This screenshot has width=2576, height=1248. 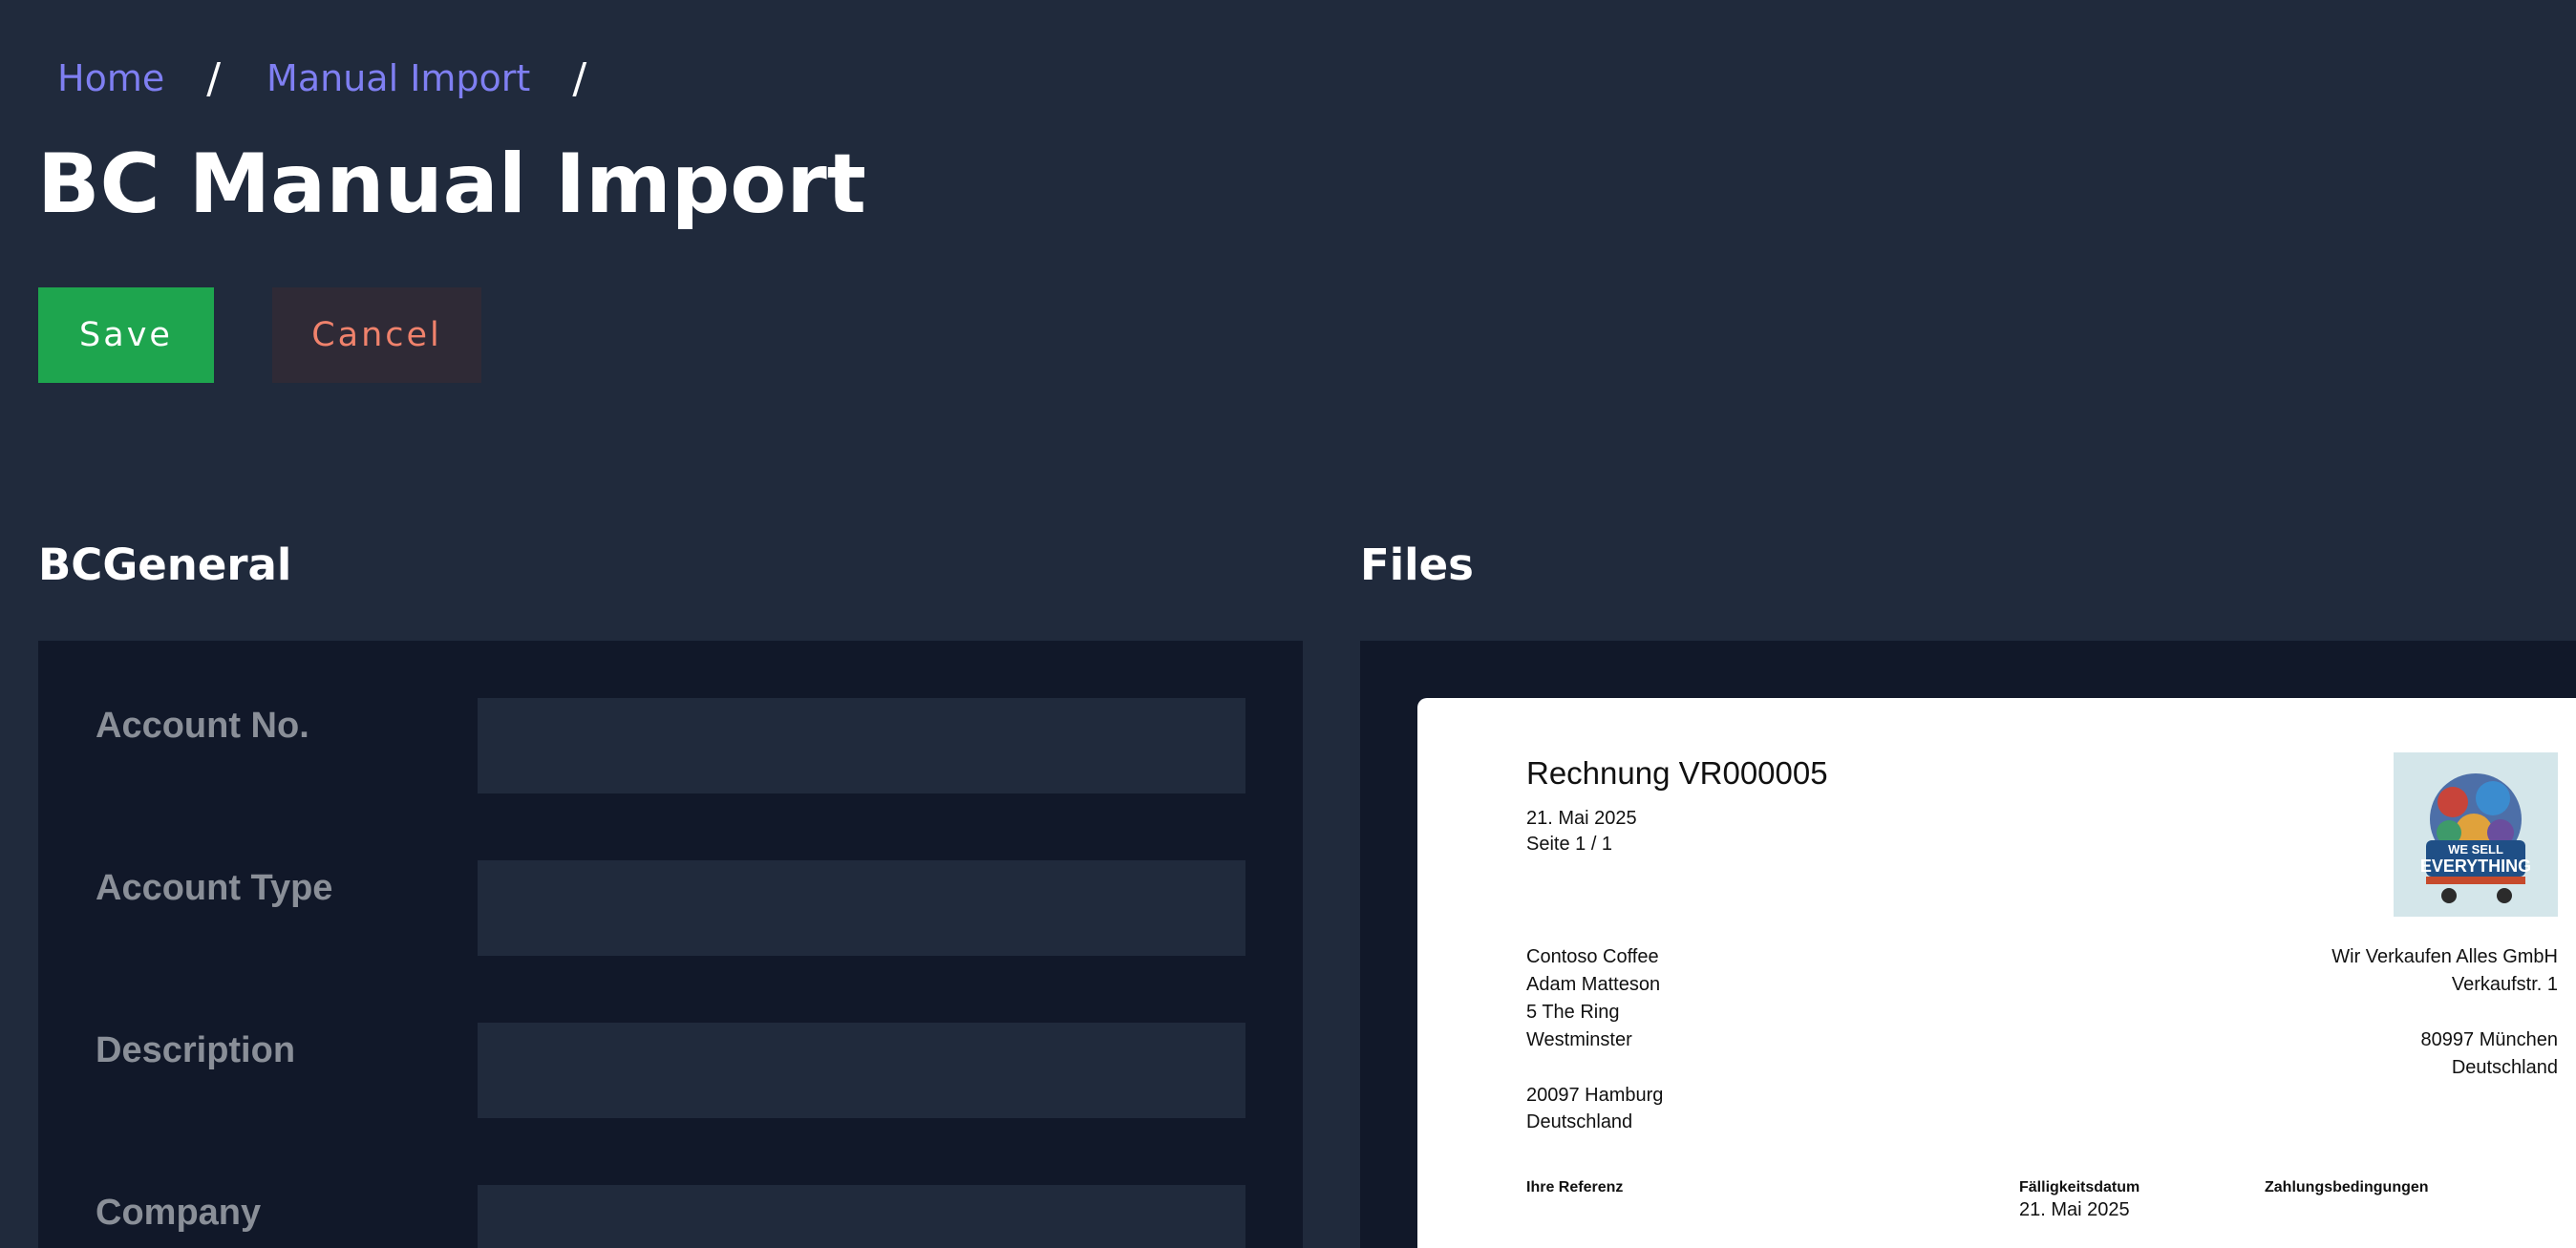 I want to click on sender-line: Verkaufstr. 1, so click(x=2504, y=984).